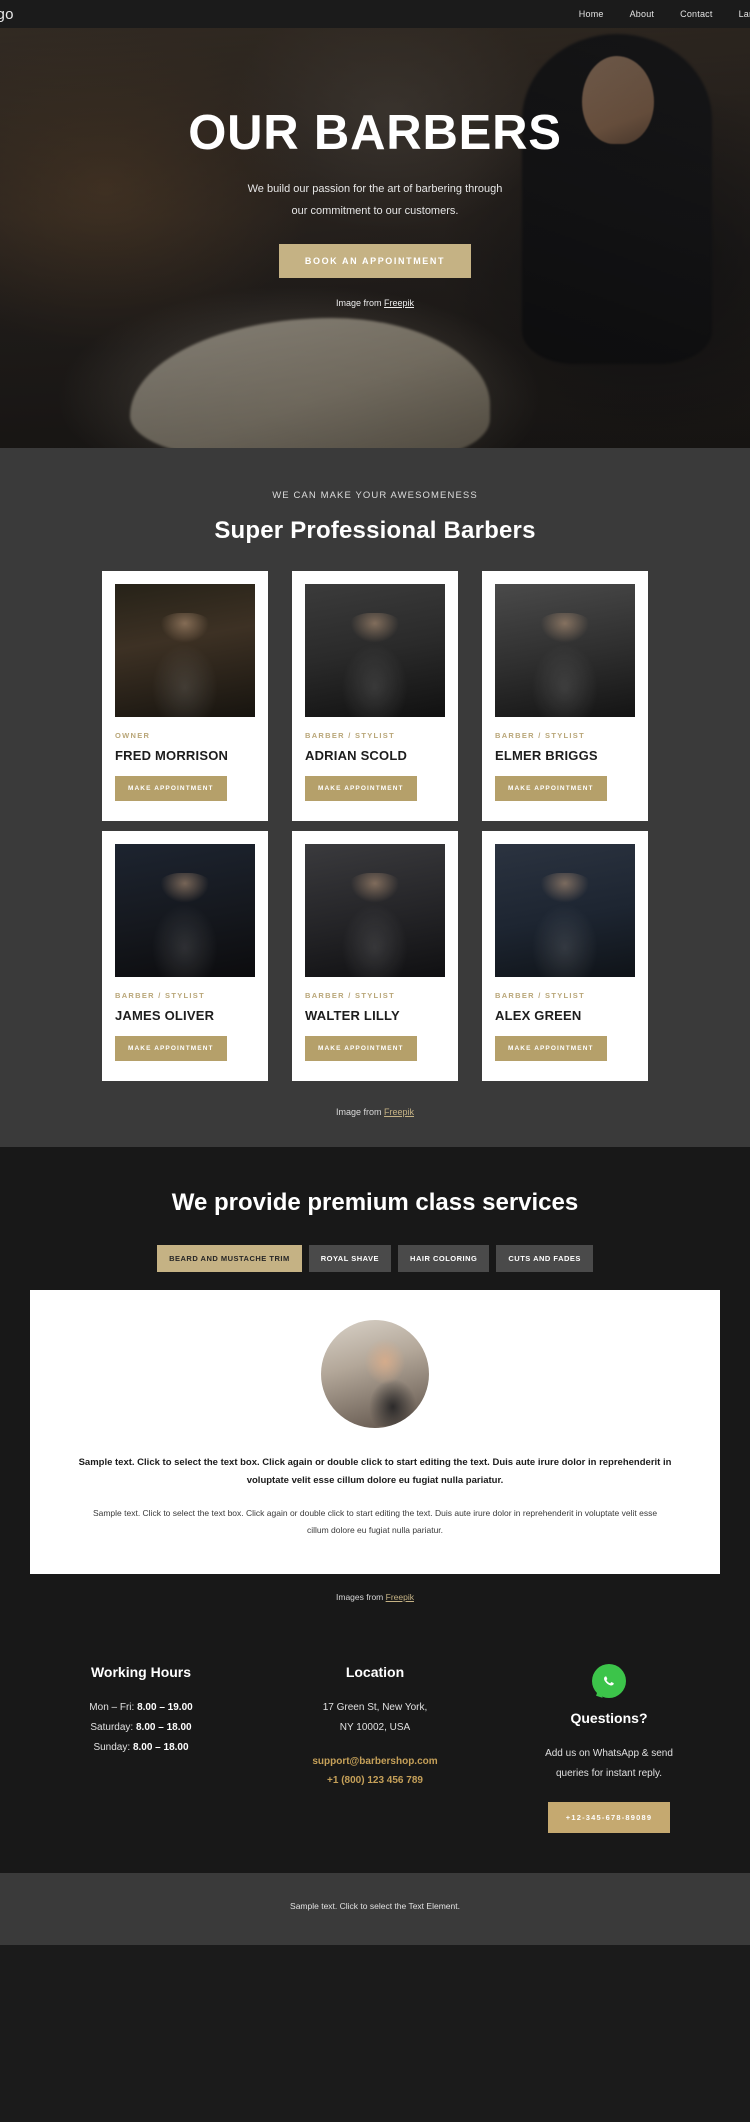  Describe the element at coordinates (375, 261) in the screenshot. I see `book-appointment-button: BOOK AN APPOINTMENT` at that location.